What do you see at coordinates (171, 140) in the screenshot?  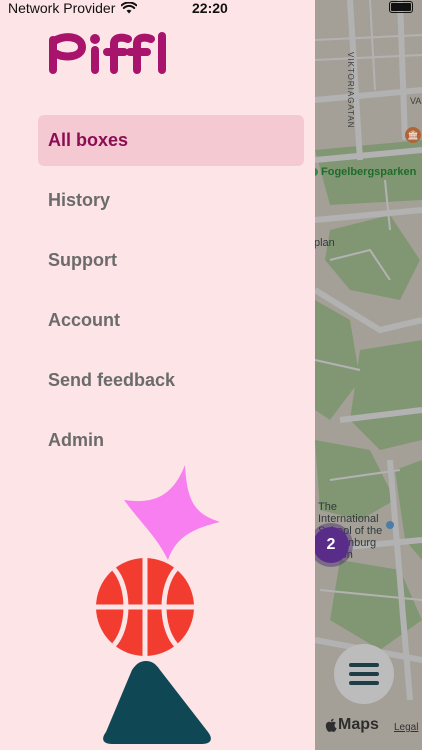 I see `menu-item-all-boxes: All boxes` at bounding box center [171, 140].